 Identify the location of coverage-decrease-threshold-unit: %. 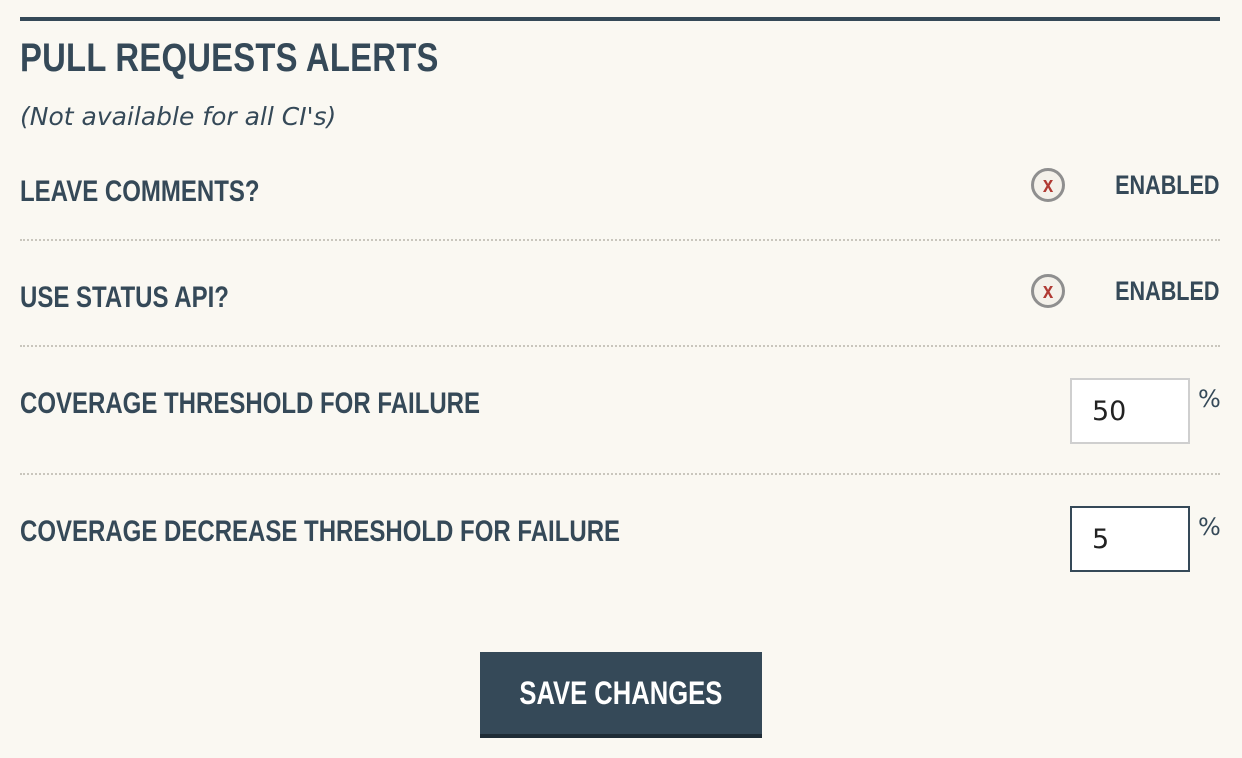
(1209, 527).